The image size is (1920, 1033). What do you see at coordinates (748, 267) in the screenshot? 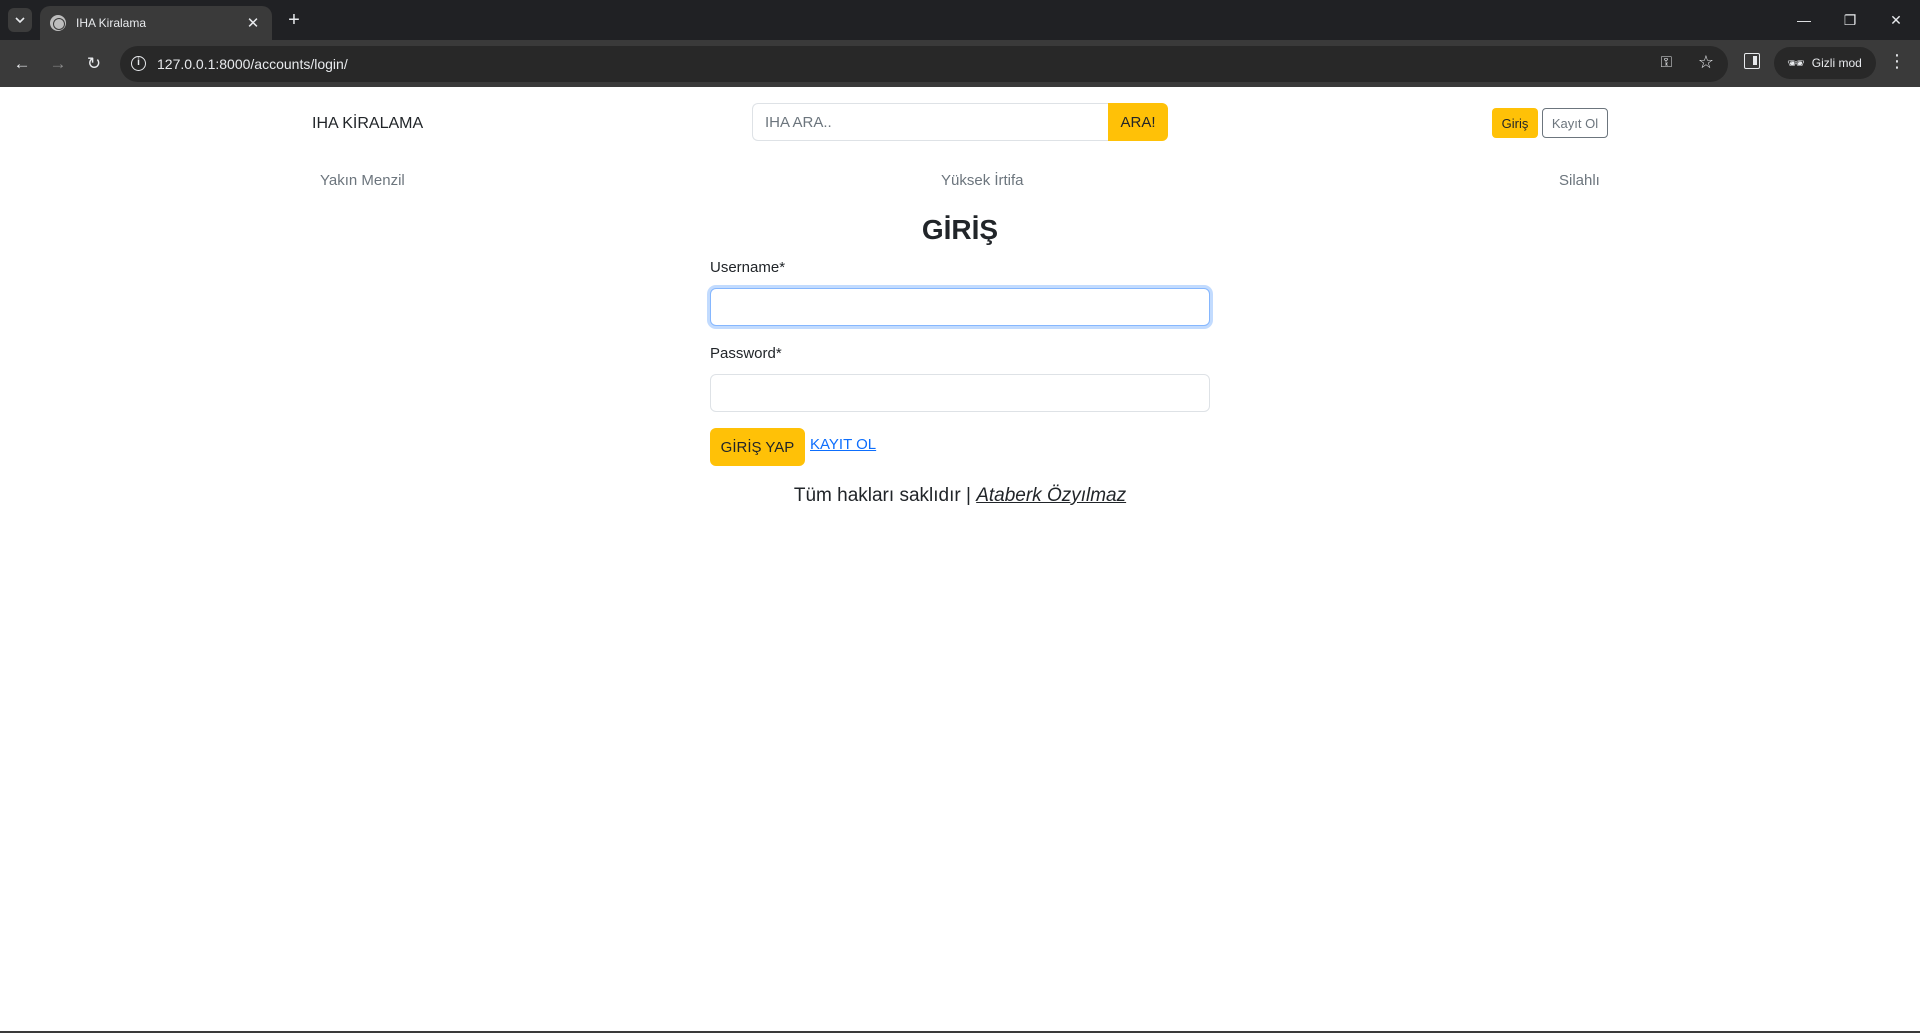
I see `username-label: Username*` at bounding box center [748, 267].